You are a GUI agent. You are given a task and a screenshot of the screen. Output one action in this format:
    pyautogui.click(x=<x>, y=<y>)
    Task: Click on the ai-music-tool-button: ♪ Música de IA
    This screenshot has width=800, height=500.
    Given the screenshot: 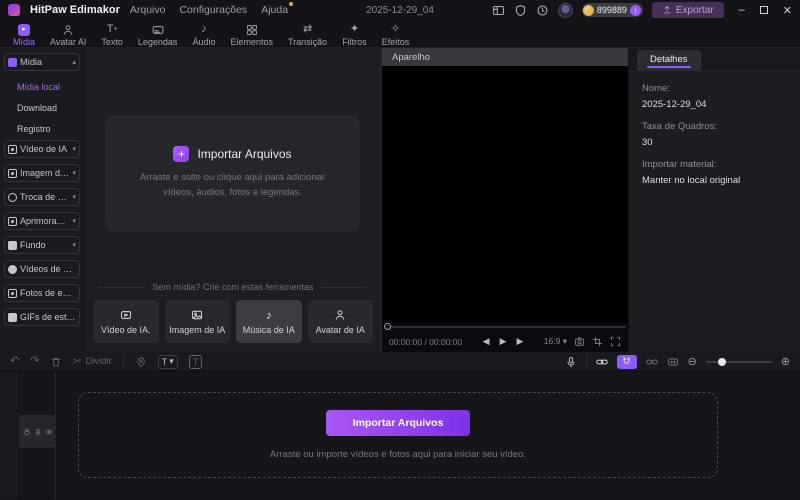 What is the action you would take?
    pyautogui.click(x=269, y=321)
    